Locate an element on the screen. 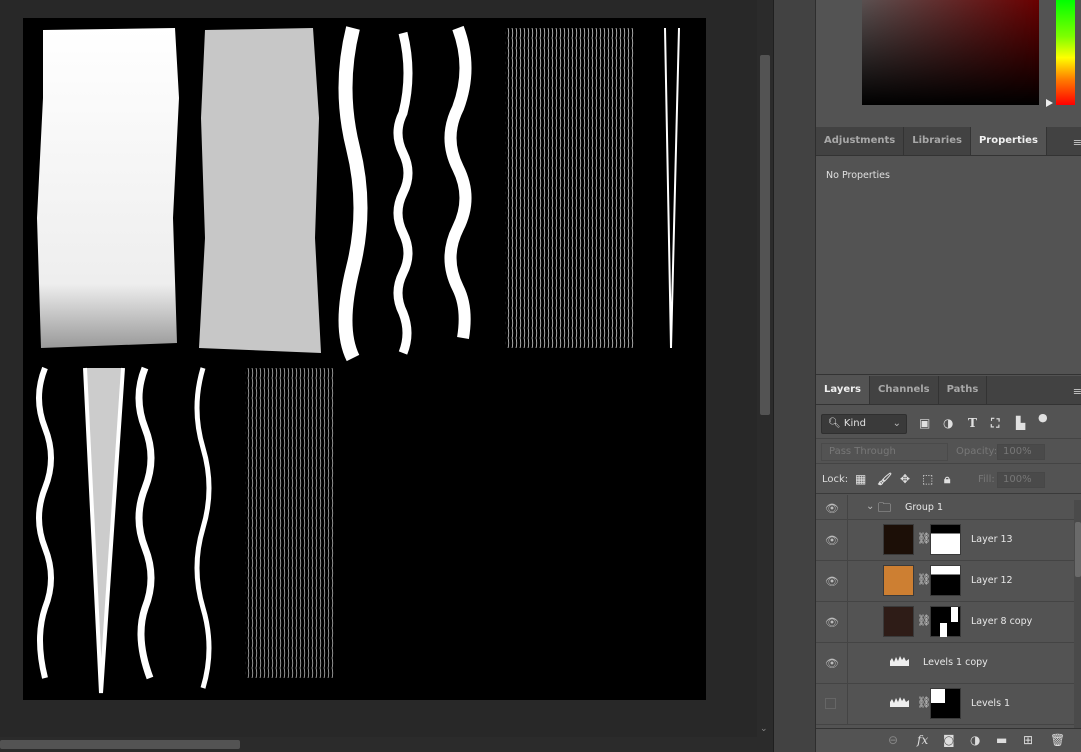 This screenshot has height=752, width=1081. layers-tabbar: Layers Channels Paths ≡ is located at coordinates (948, 390).